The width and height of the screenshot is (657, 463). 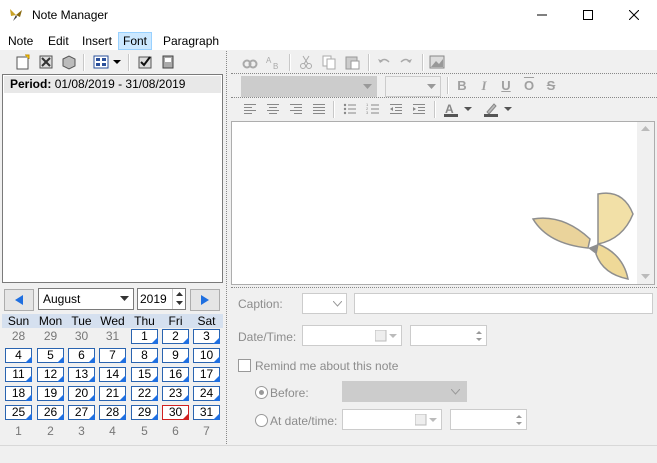 What do you see at coordinates (144, 393) in the screenshot?
I see `calendar-day: 22` at bounding box center [144, 393].